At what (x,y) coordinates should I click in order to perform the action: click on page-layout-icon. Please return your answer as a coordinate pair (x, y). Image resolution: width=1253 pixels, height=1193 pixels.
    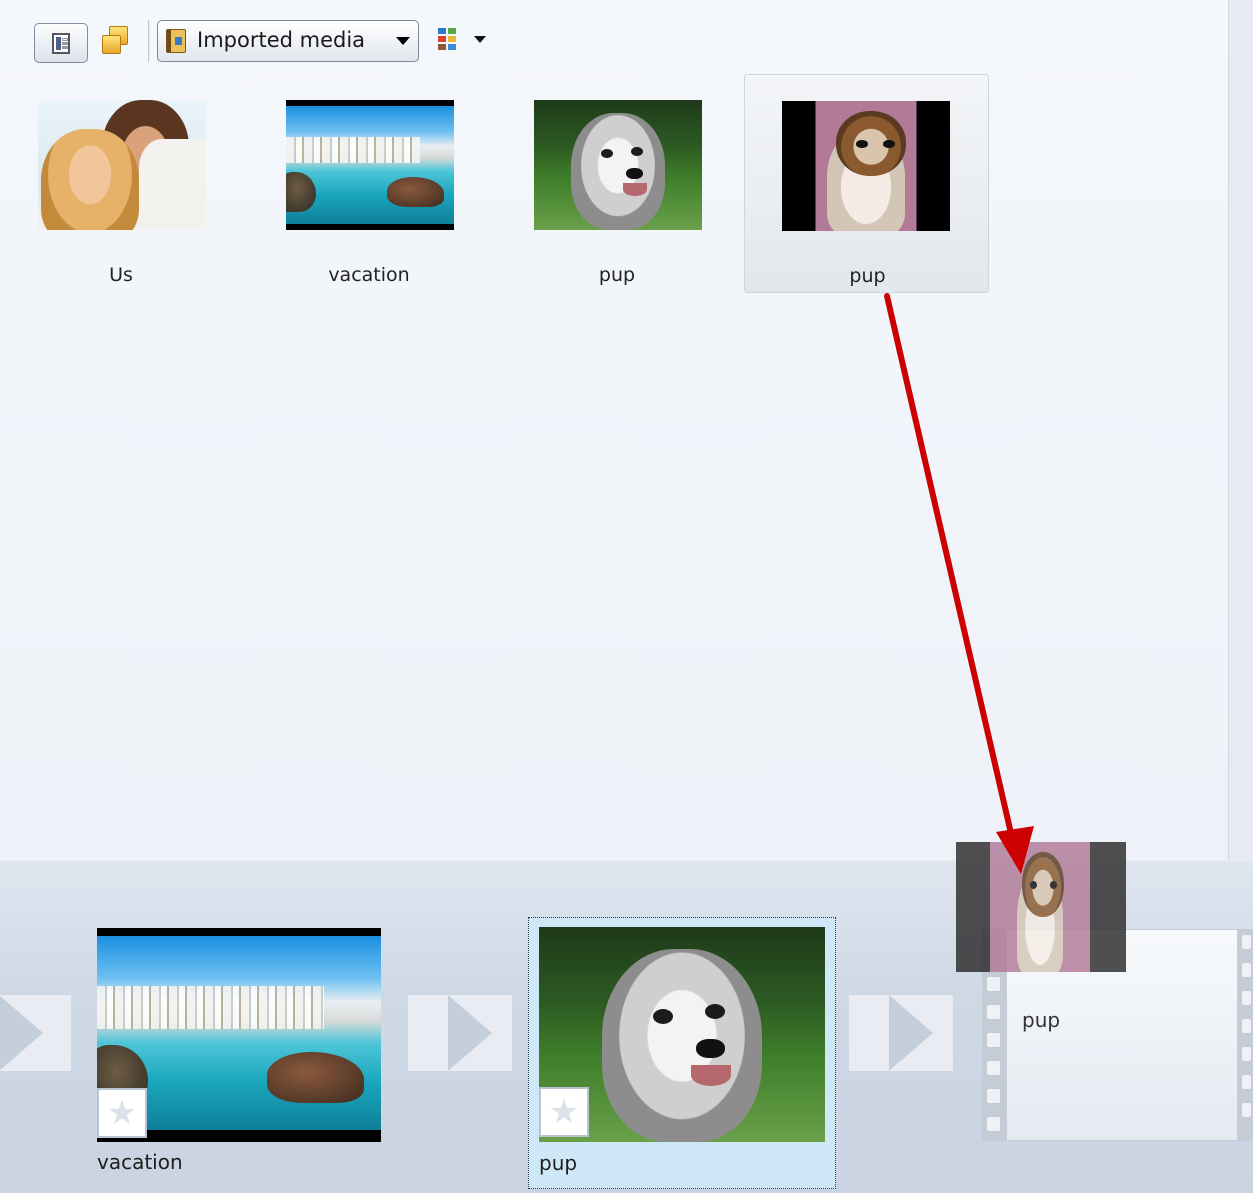
    Looking at the image, I should click on (61, 43).